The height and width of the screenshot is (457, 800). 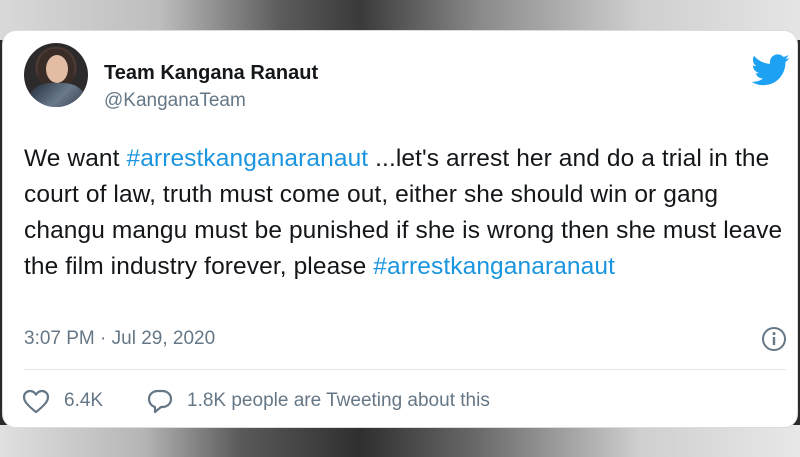 I want to click on tweet-text-part: We want, so click(x=75, y=158).